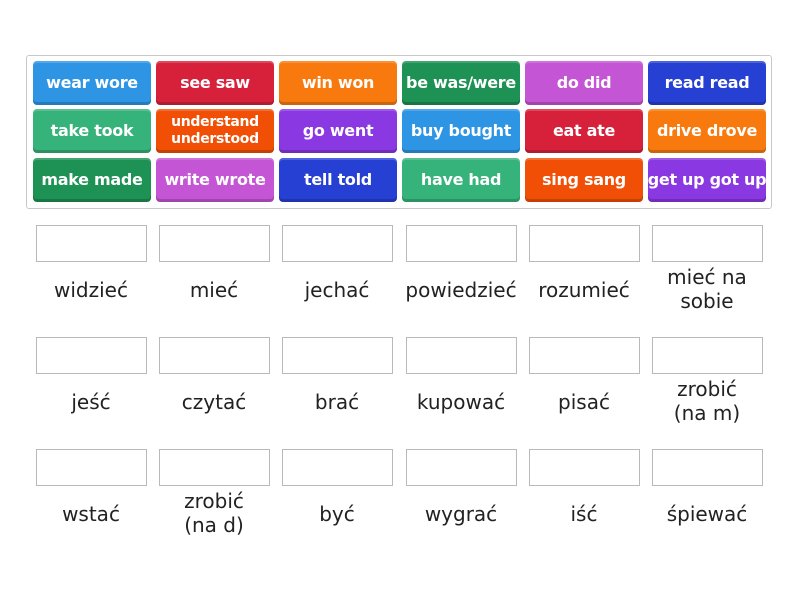  I want to click on target-label: czytać, so click(214, 402).